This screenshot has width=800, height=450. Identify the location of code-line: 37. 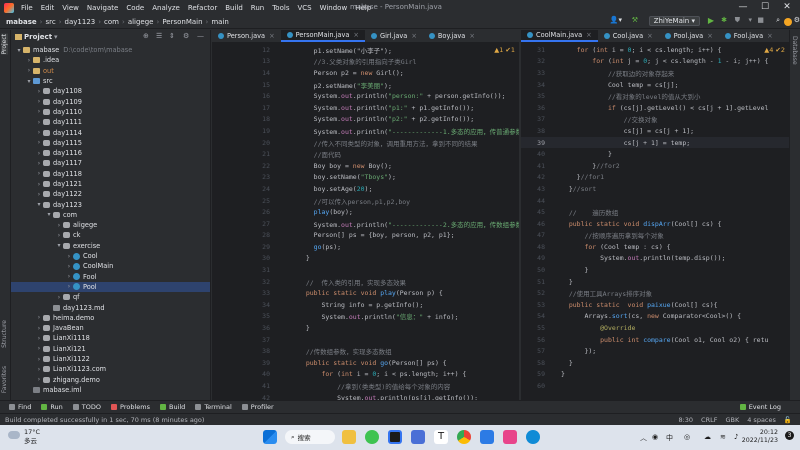
(382, 340).